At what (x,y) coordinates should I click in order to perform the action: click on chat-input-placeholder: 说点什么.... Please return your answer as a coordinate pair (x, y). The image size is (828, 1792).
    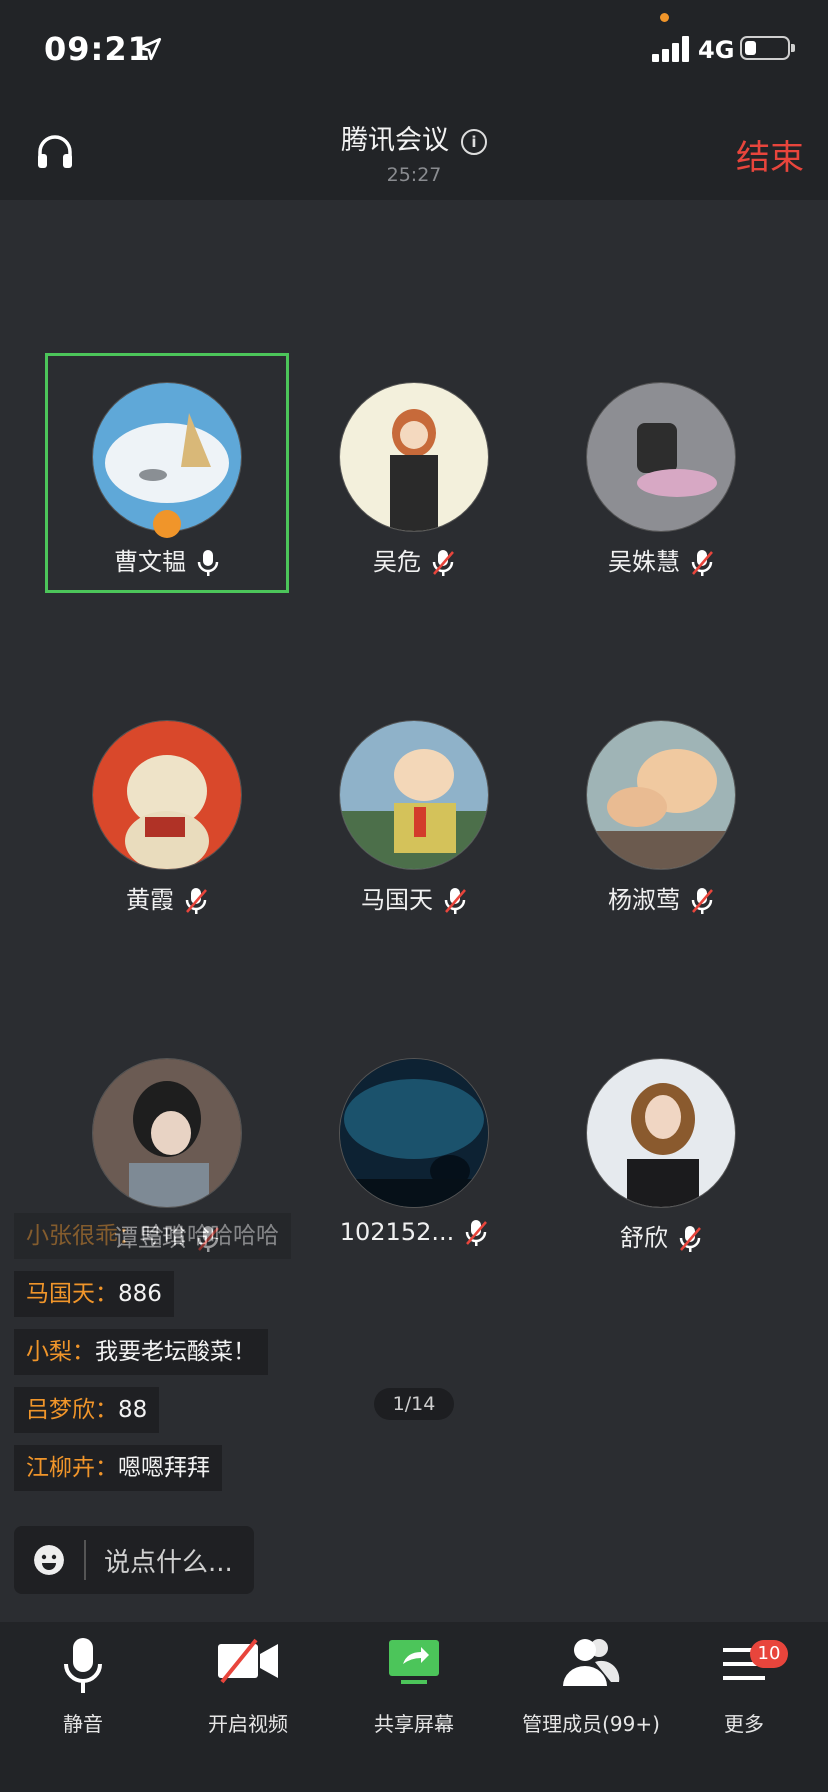
    Looking at the image, I should click on (168, 1563).